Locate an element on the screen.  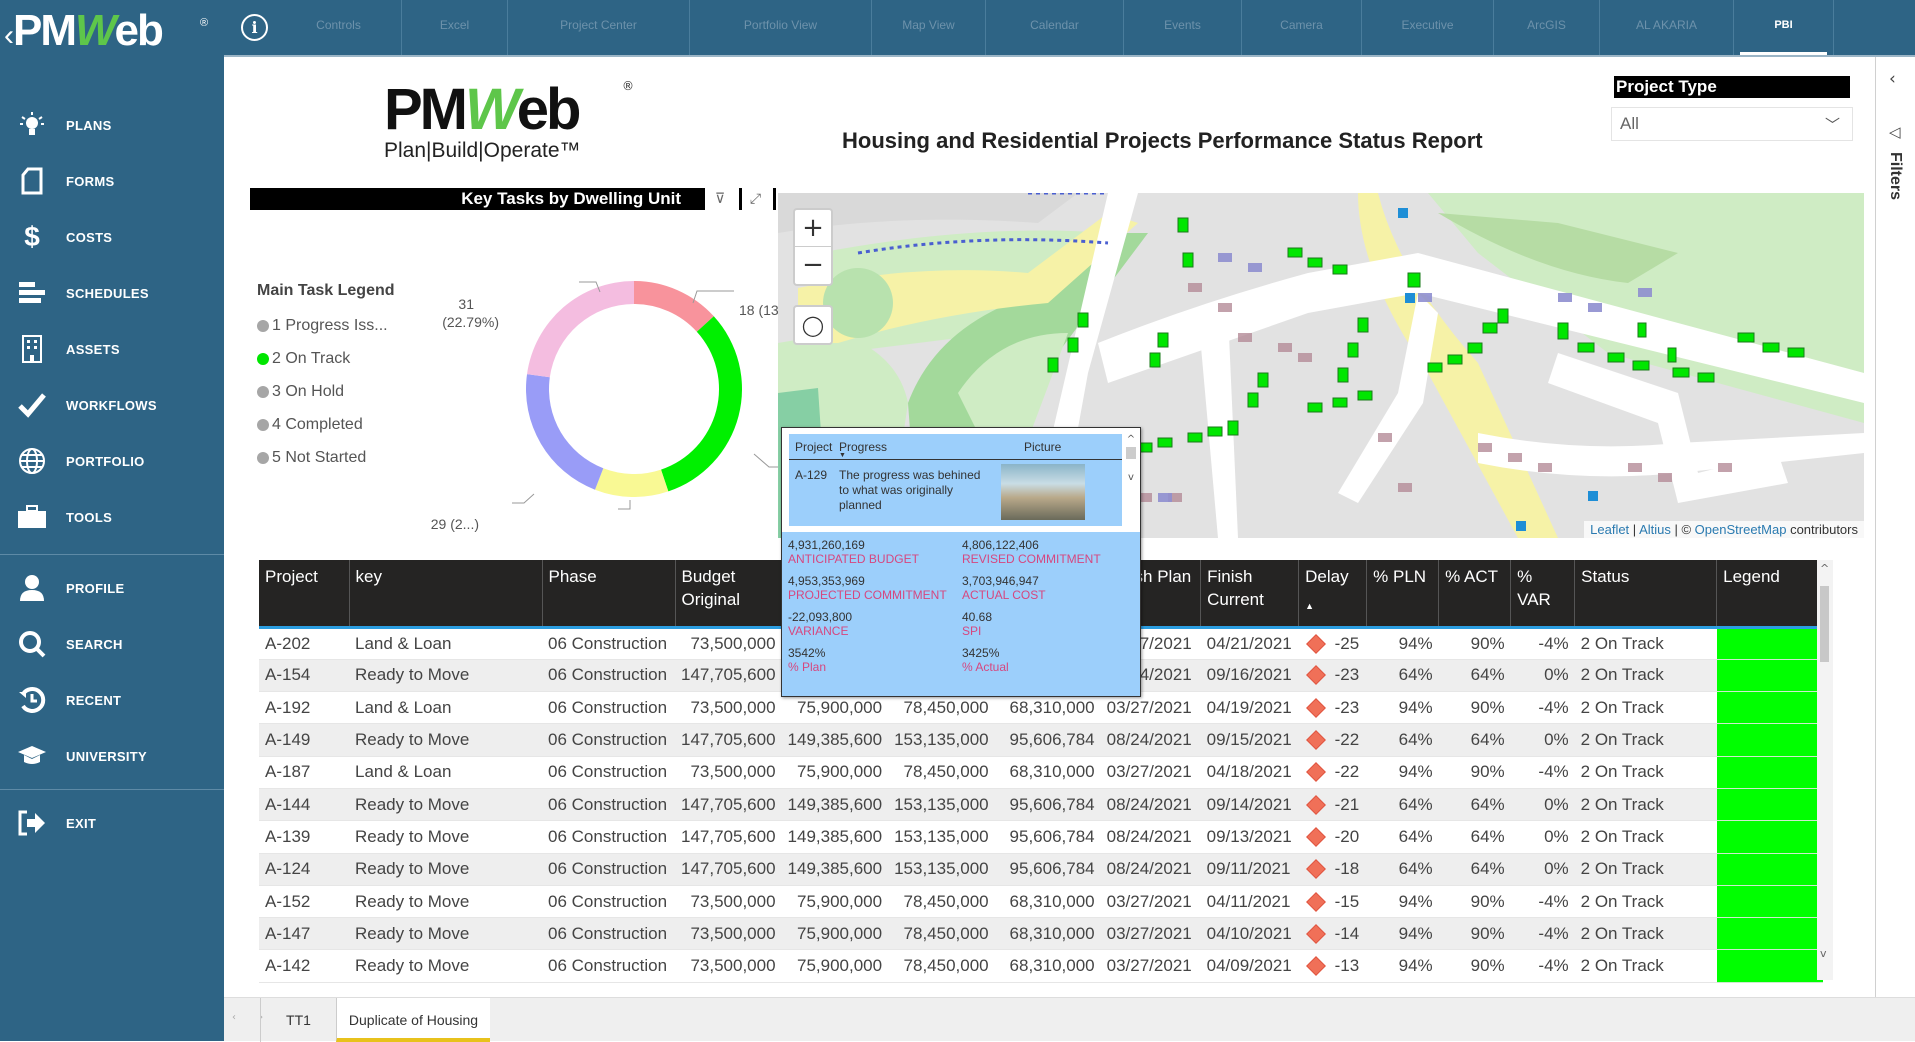
focus-mode-icon: ⤢ is located at coordinates (754, 199).